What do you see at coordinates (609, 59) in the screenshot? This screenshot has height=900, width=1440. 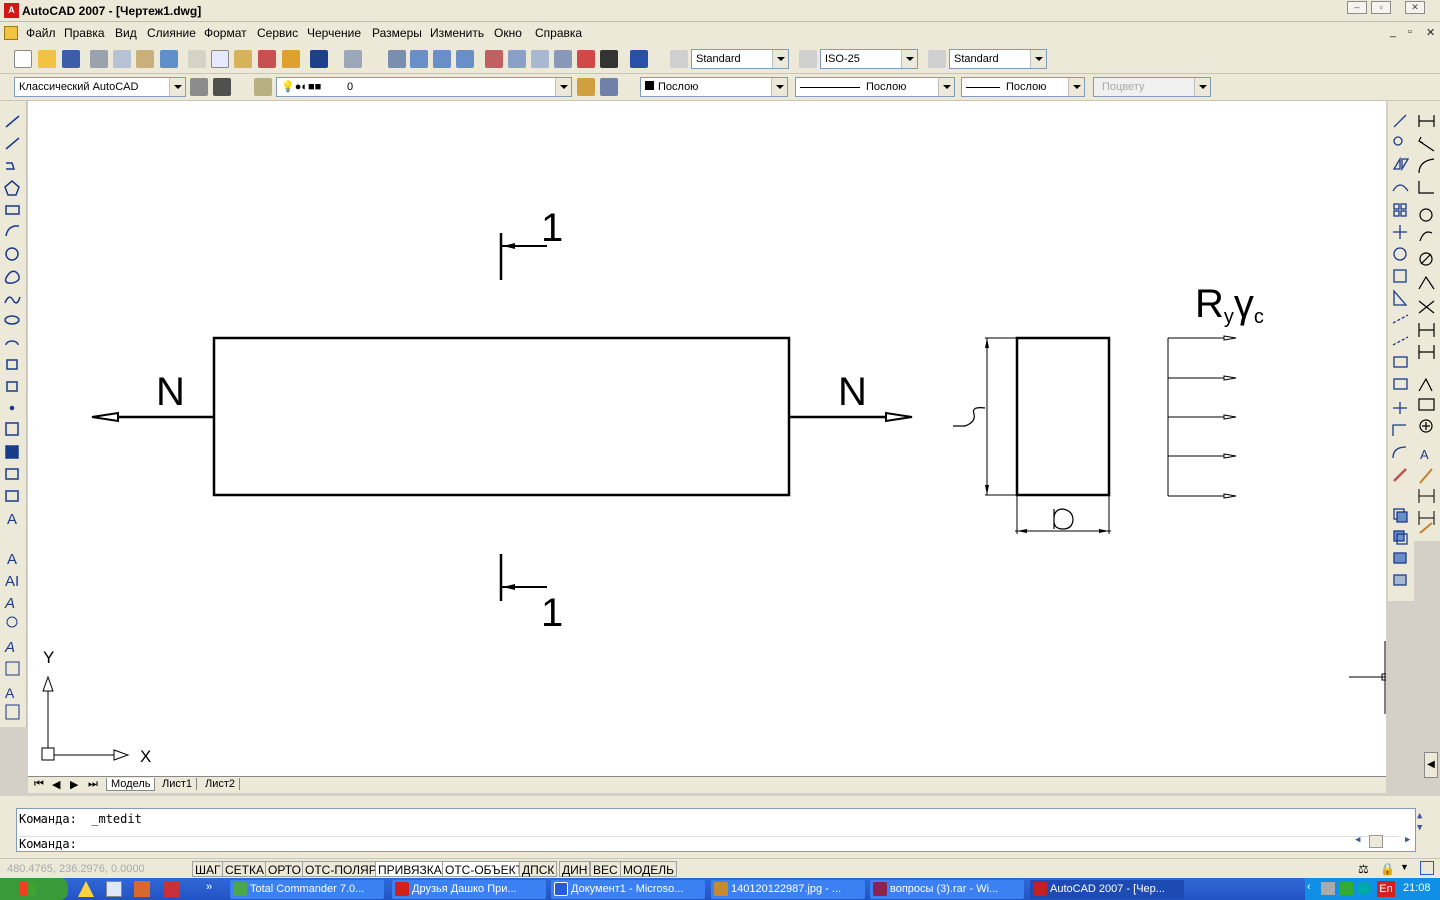 I see `calculator-icon` at bounding box center [609, 59].